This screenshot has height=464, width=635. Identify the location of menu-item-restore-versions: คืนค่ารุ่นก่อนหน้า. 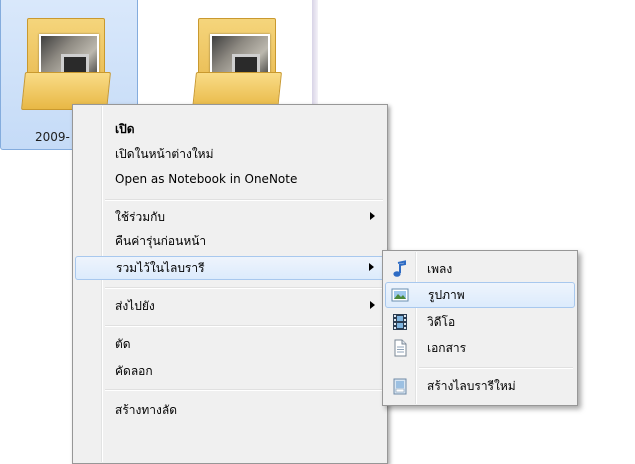
(230, 241).